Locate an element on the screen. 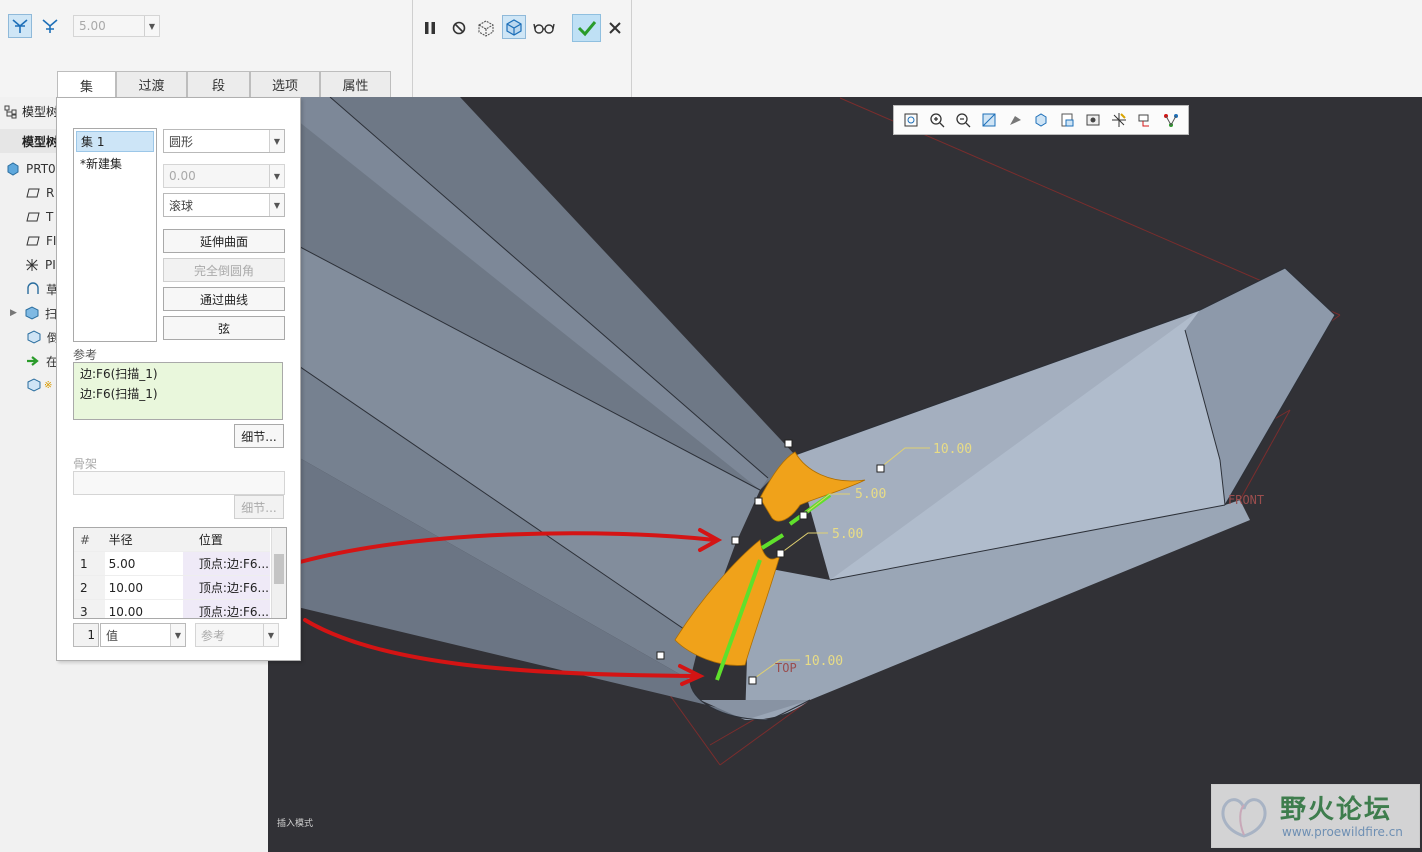 The height and width of the screenshot is (852, 1422). skeleton-label: 骨架 is located at coordinates (85, 464).